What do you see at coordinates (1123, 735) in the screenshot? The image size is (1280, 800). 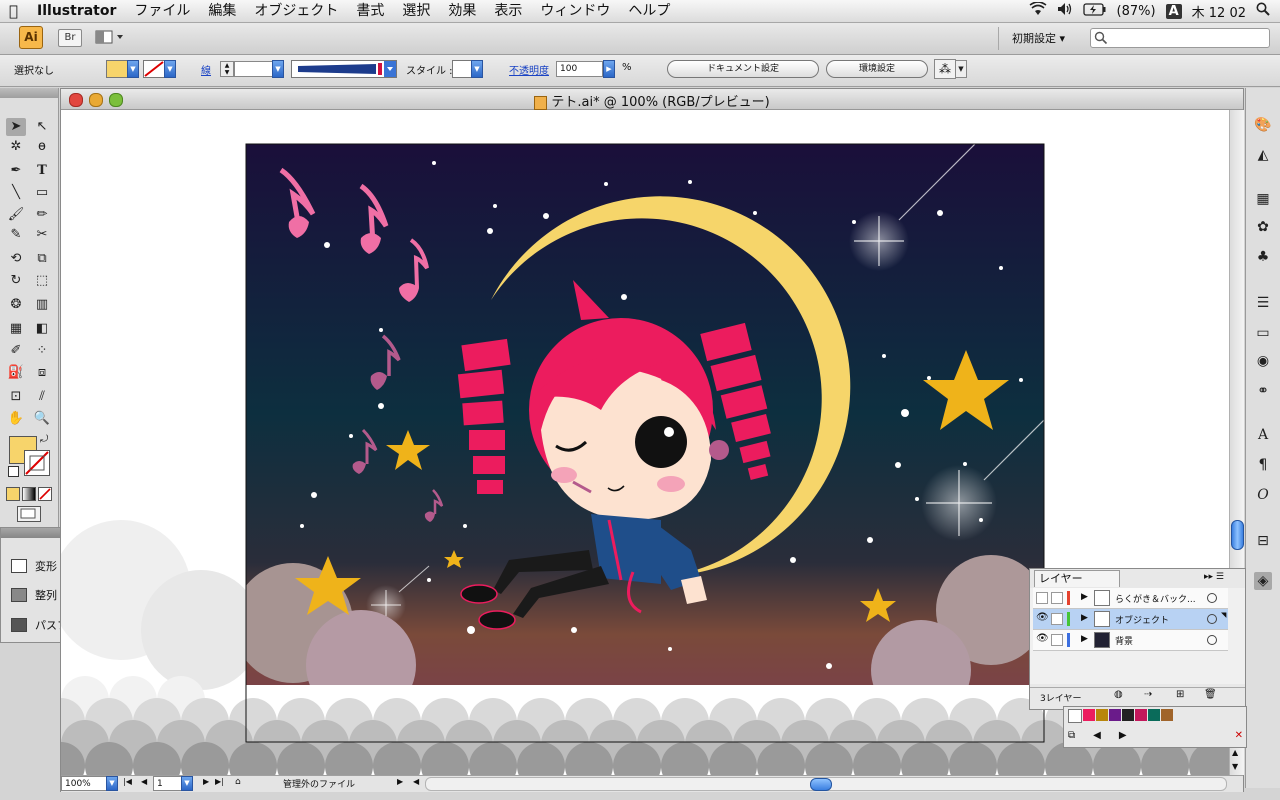 I see `swatch-next-icon: ▶` at bounding box center [1123, 735].